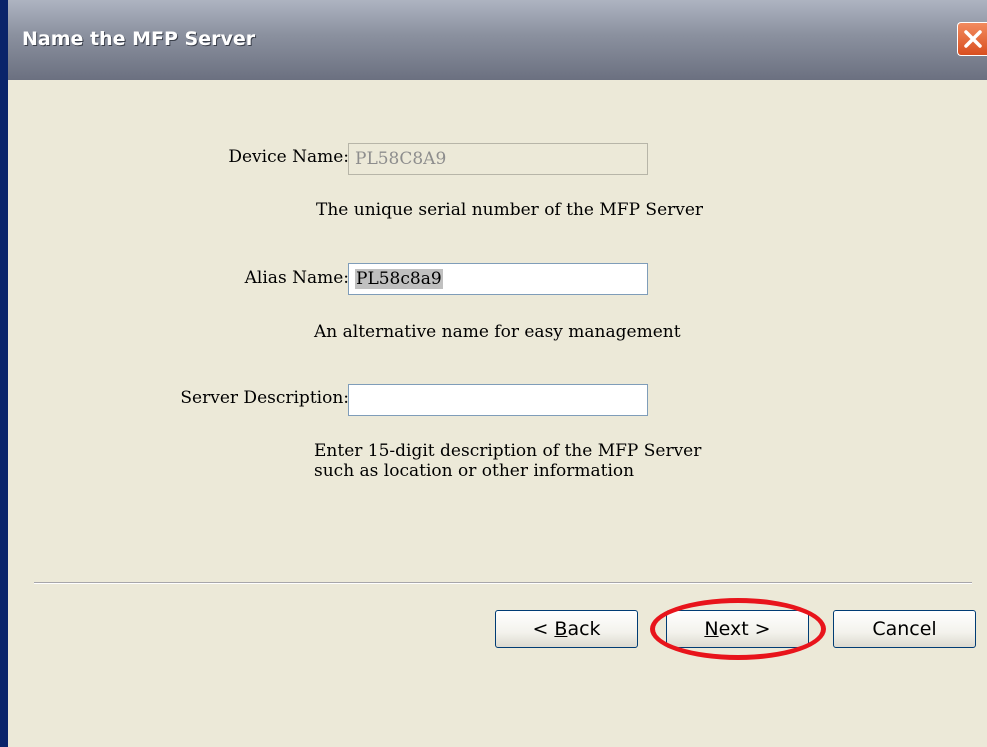 This screenshot has height=747, width=987. I want to click on close-icon, so click(973, 39).